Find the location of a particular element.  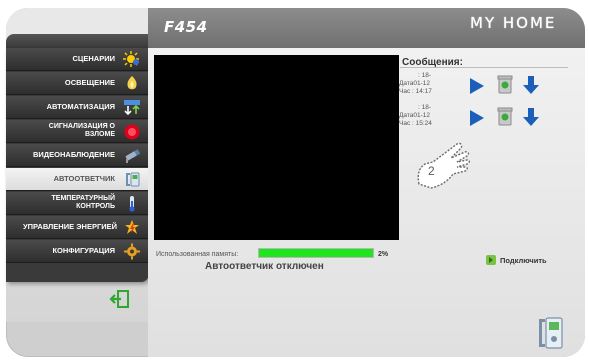

menu-item-label: АВТОМАТИЗАЦИЯ is located at coordinates (80, 106).